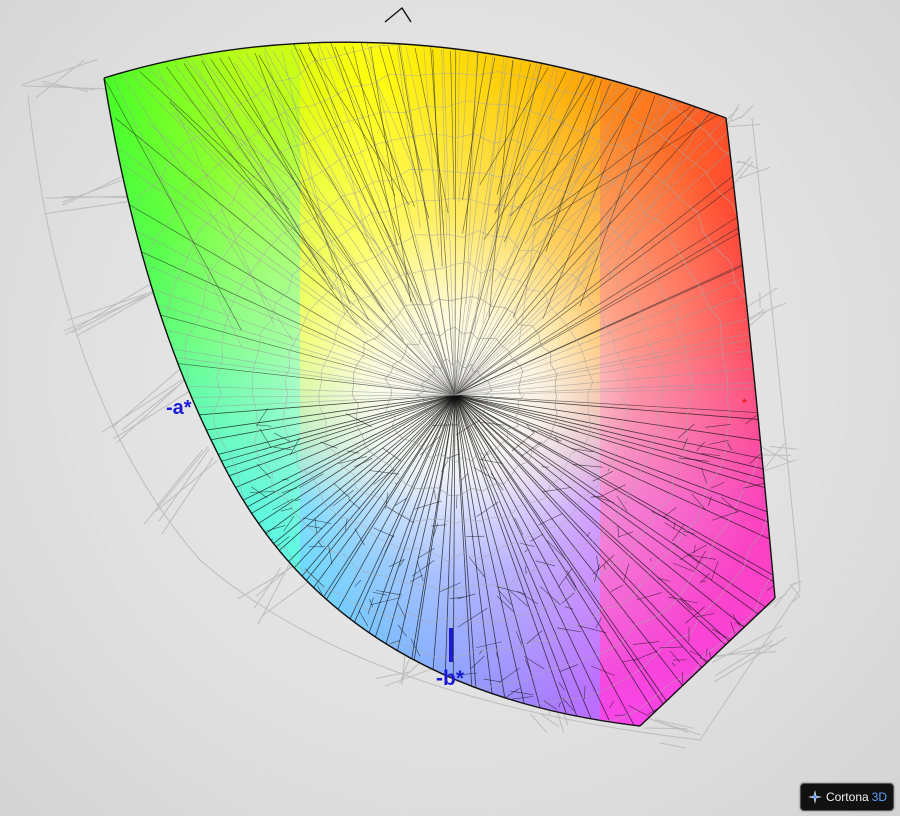 The image size is (900, 816). Describe the element at coordinates (179, 408) in the screenshot. I see `neg-a-axis-label: -a*` at that location.